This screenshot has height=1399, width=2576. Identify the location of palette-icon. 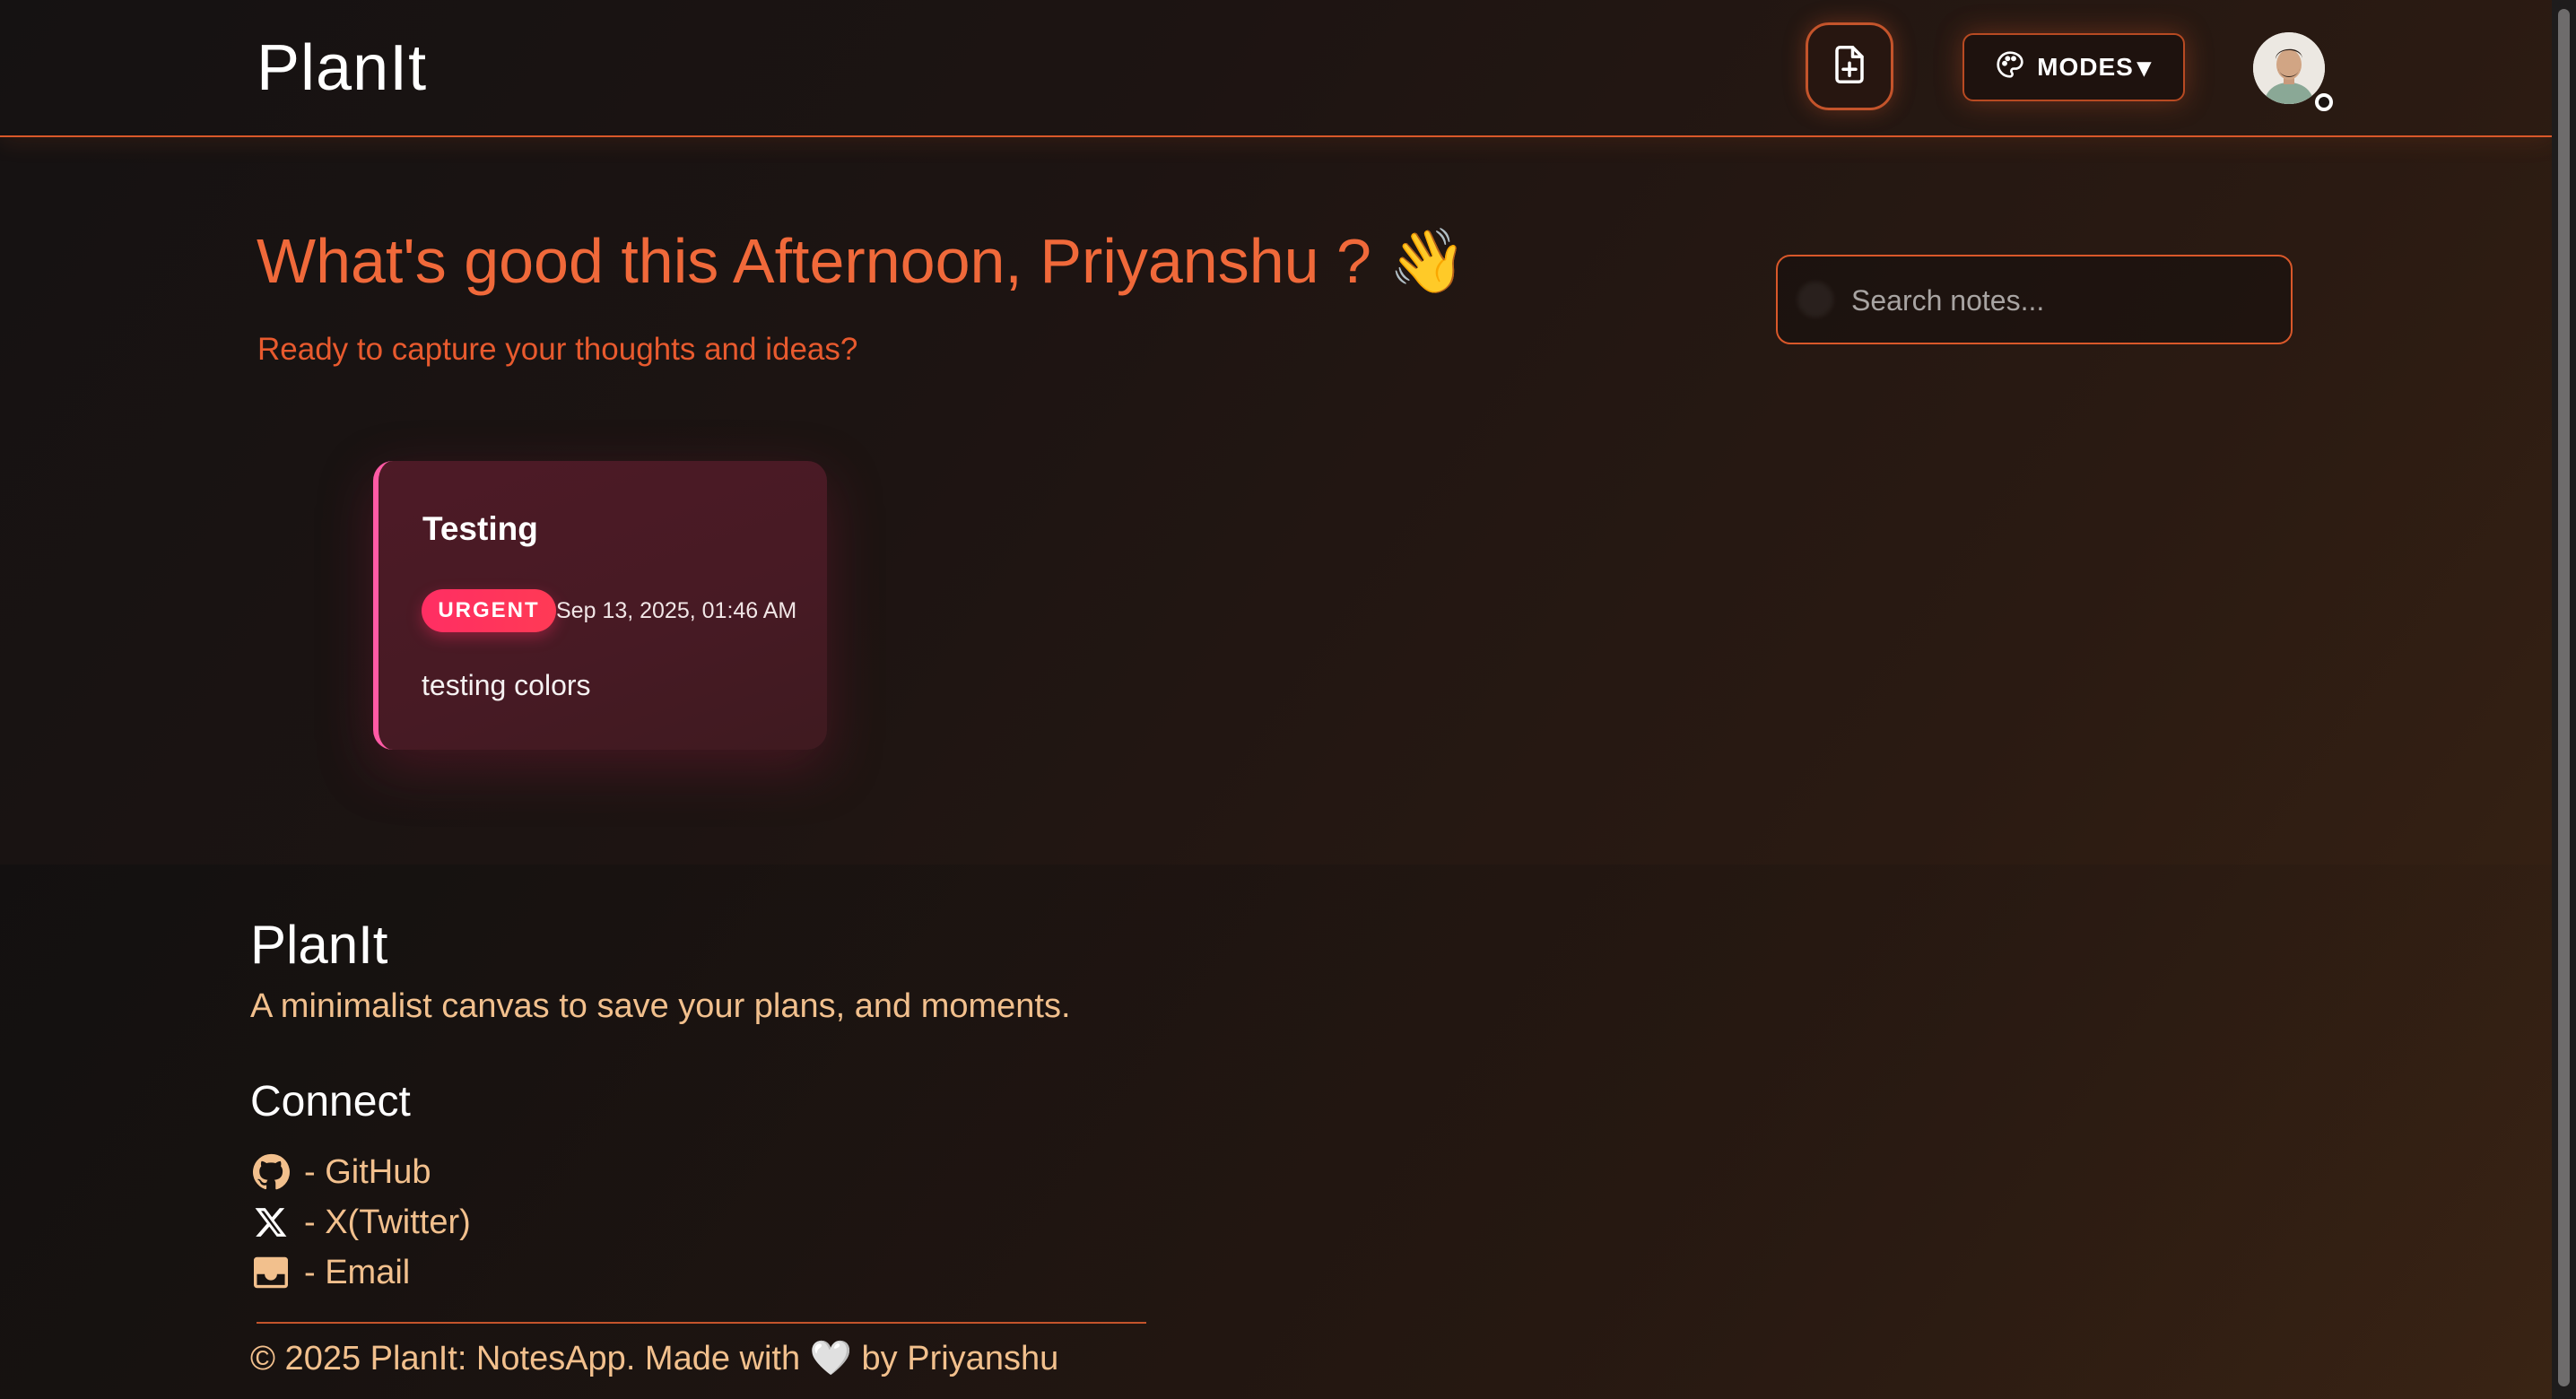
(2010, 67).